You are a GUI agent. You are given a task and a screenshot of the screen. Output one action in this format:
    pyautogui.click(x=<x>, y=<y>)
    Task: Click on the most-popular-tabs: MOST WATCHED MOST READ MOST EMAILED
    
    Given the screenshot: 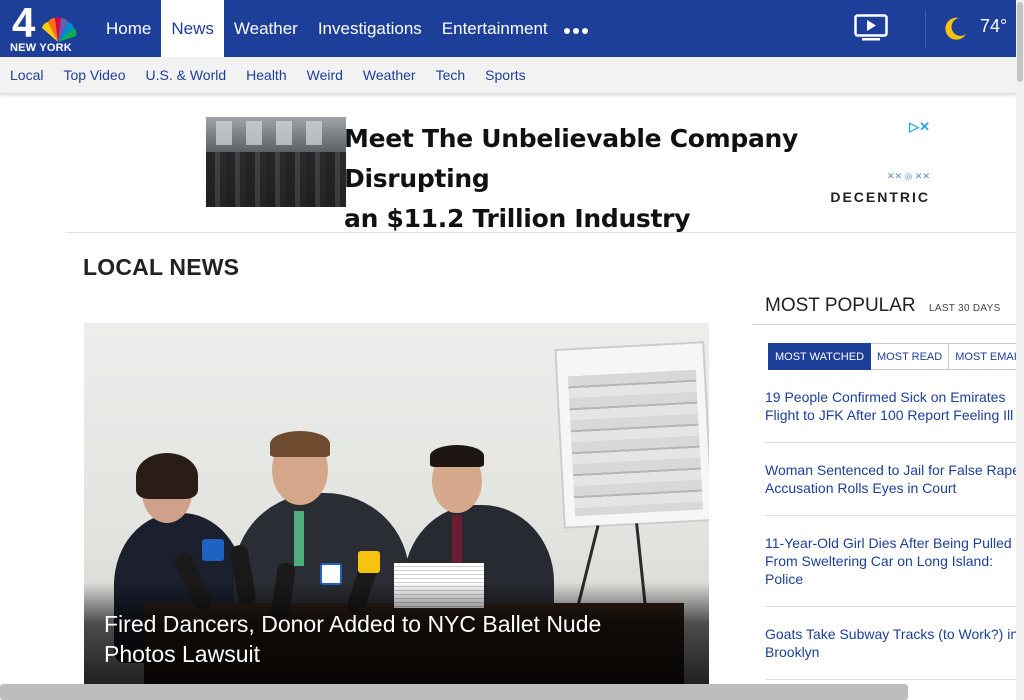 What is the action you would take?
    pyautogui.click(x=896, y=356)
    